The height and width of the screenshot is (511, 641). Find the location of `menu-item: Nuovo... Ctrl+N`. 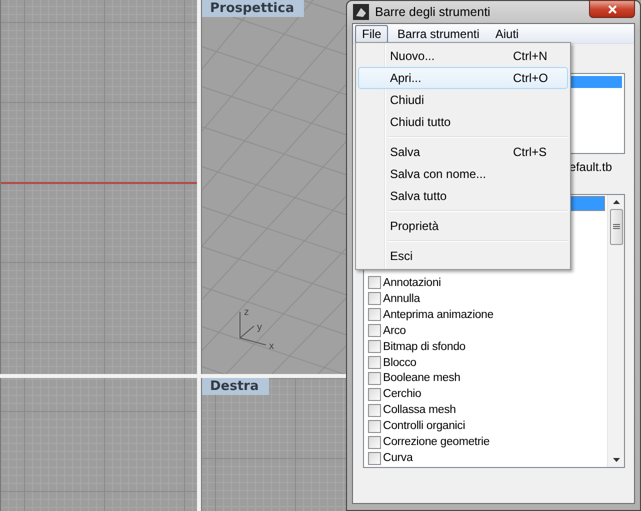

menu-item: Nuovo... Ctrl+N is located at coordinates (463, 56).